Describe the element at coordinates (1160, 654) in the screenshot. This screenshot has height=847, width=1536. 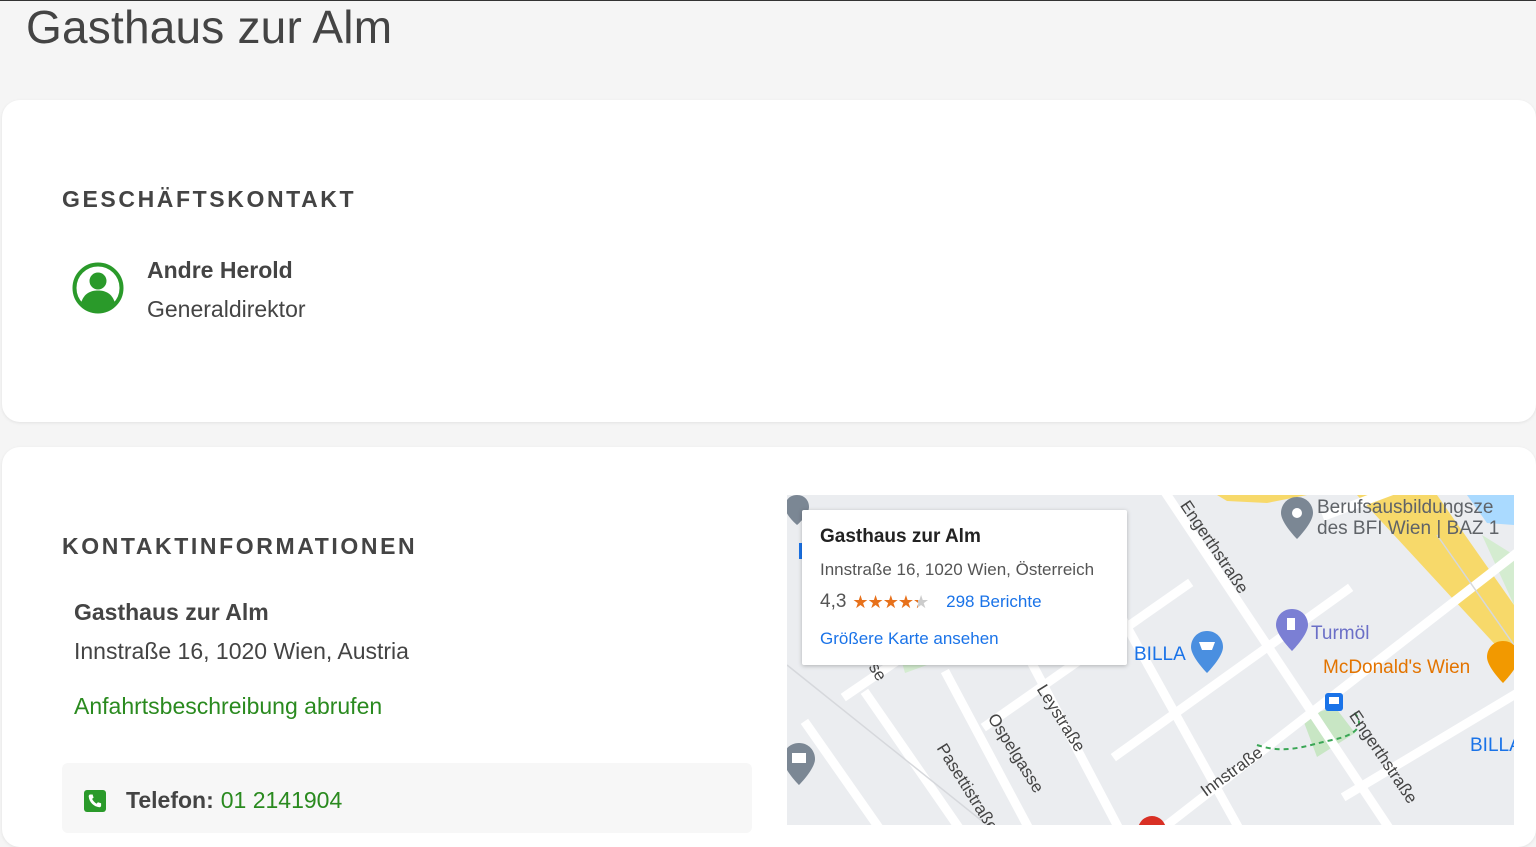
I see `map-place-billa: BILLA` at that location.